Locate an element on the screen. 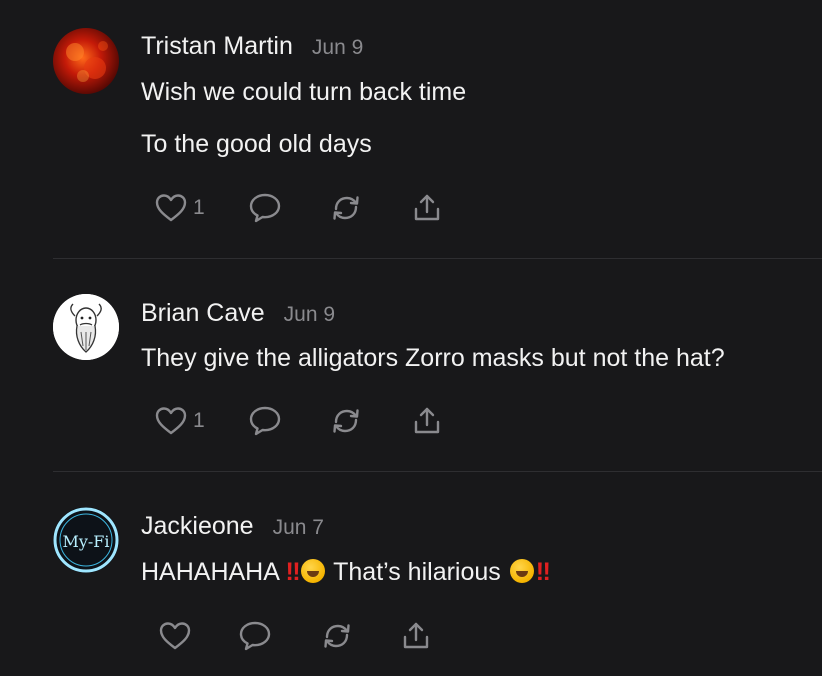  avatar-jackieone: My-Fi is located at coordinates (86, 540).